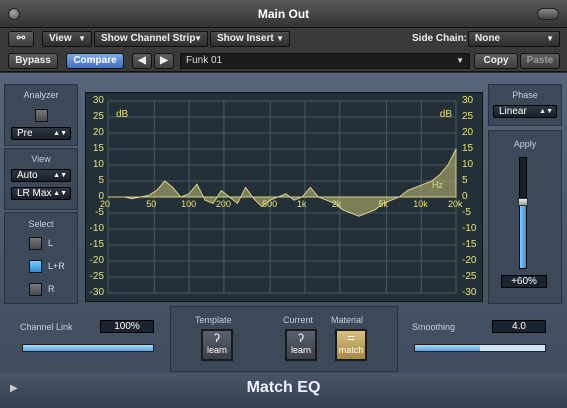 The image size is (567, 408). Describe the element at coordinates (460, 60) in the screenshot. I see `chevron-down-icon: ▼` at that location.